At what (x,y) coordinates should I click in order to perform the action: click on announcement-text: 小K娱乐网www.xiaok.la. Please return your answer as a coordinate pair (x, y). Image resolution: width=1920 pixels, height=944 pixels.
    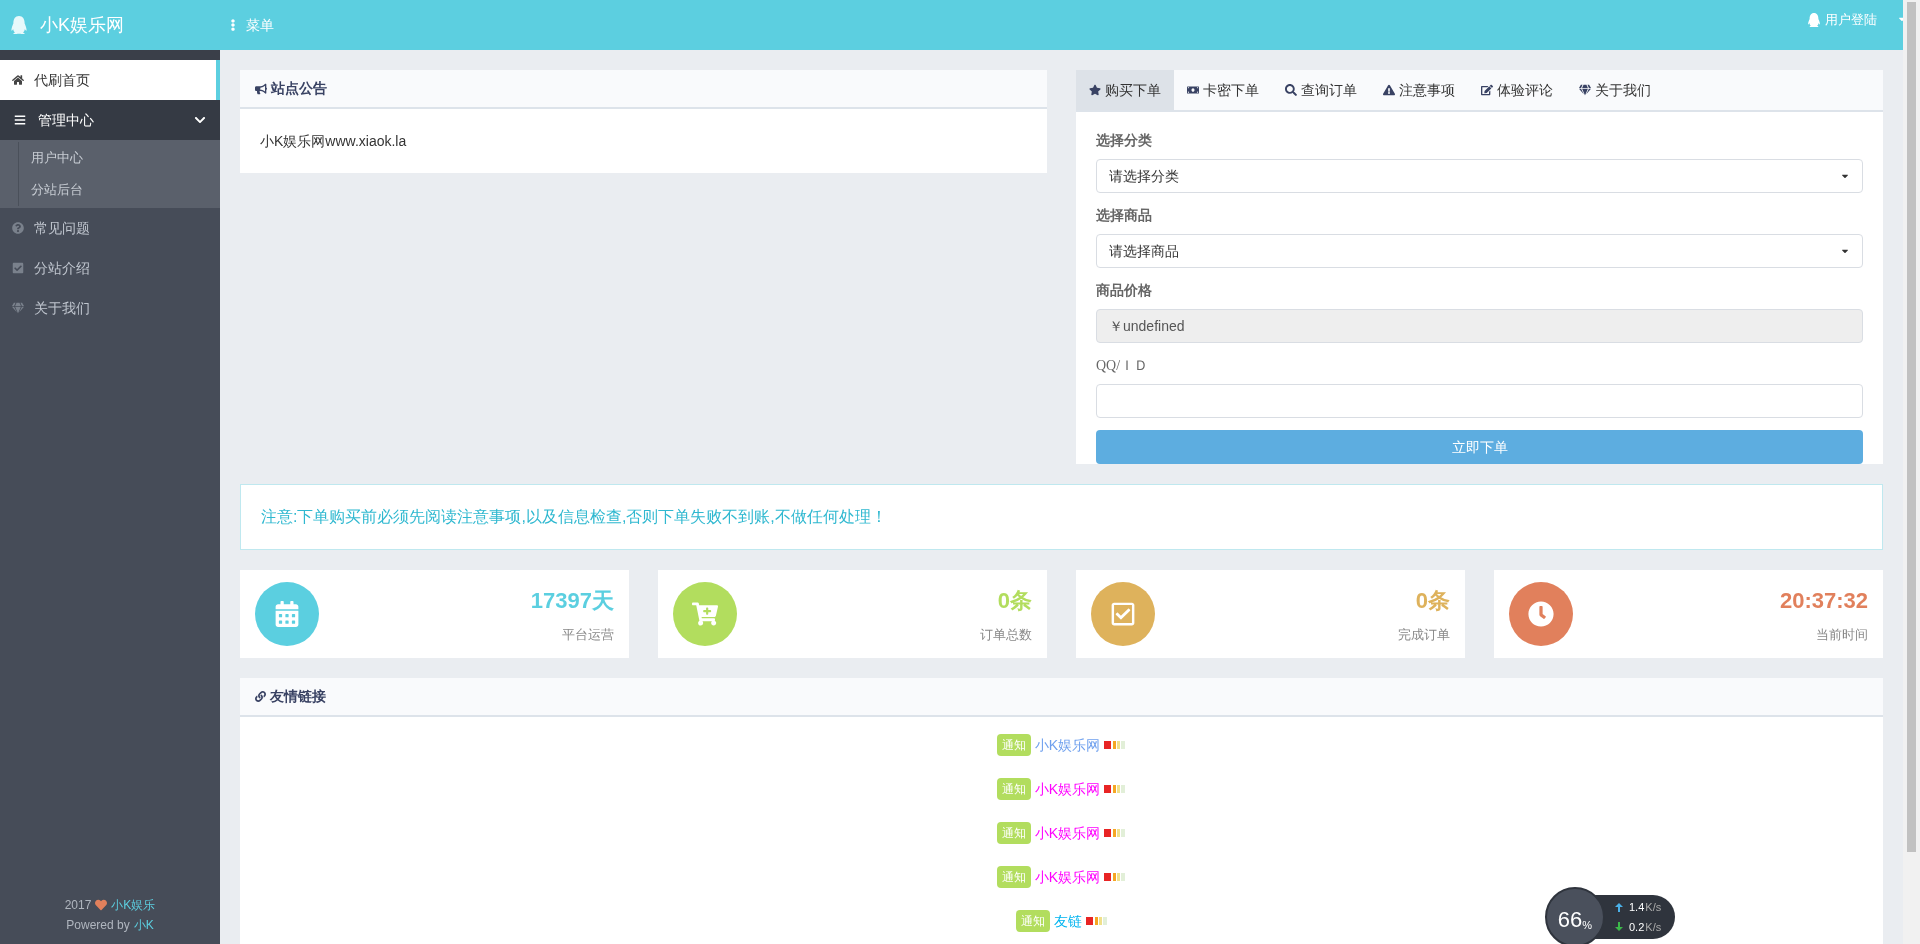
    Looking at the image, I should click on (333, 141).